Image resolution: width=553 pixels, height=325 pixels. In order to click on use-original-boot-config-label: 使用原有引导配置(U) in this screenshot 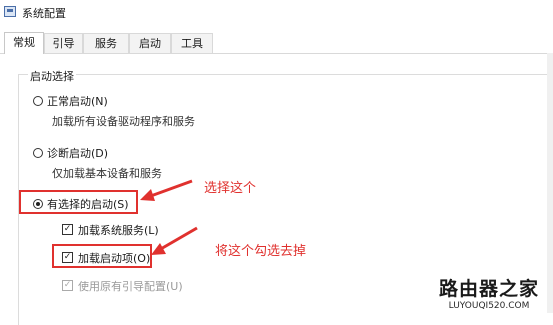, I will do `click(130, 286)`.